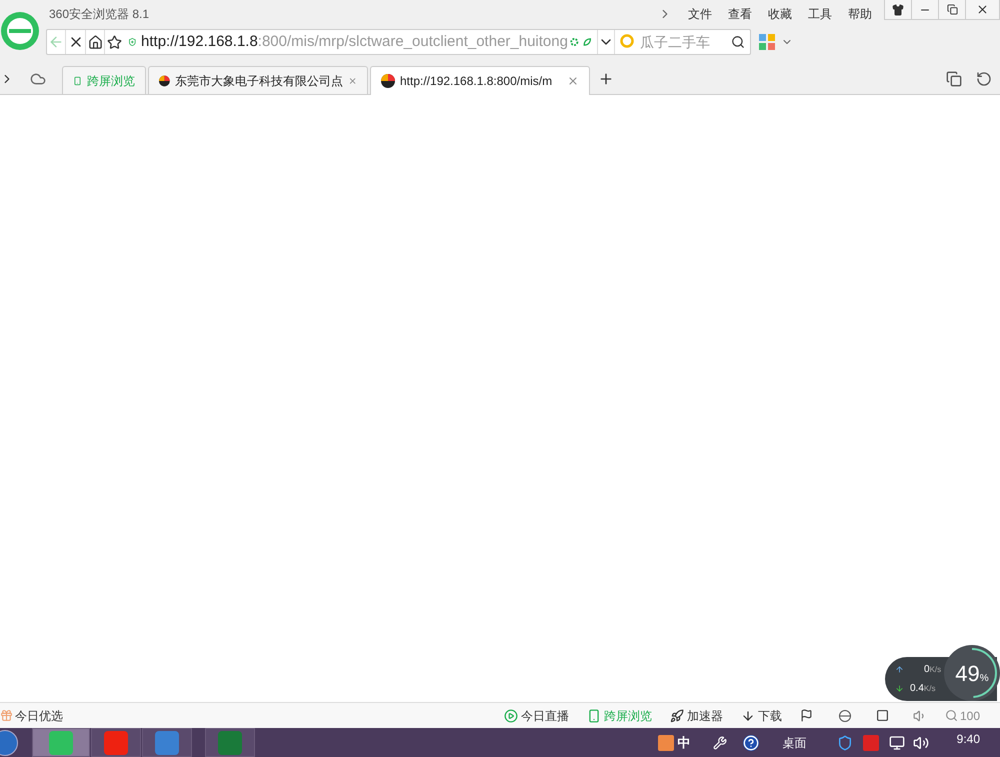  Describe the element at coordinates (684, 42) in the screenshot. I see `search-field: 瓜子二手车` at that location.